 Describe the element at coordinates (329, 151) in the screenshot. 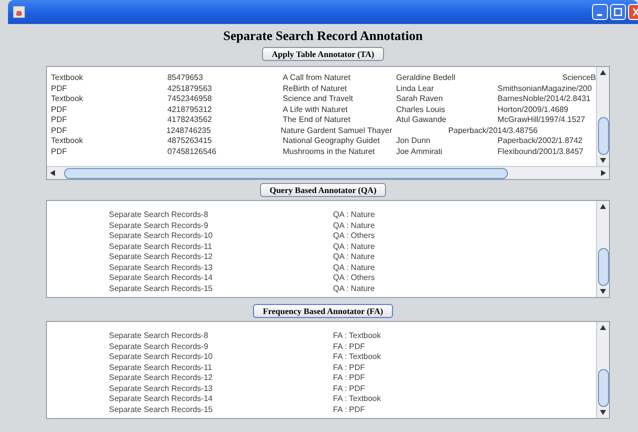

I see `table-cell-text: Mushrooms in the Naturet` at that location.